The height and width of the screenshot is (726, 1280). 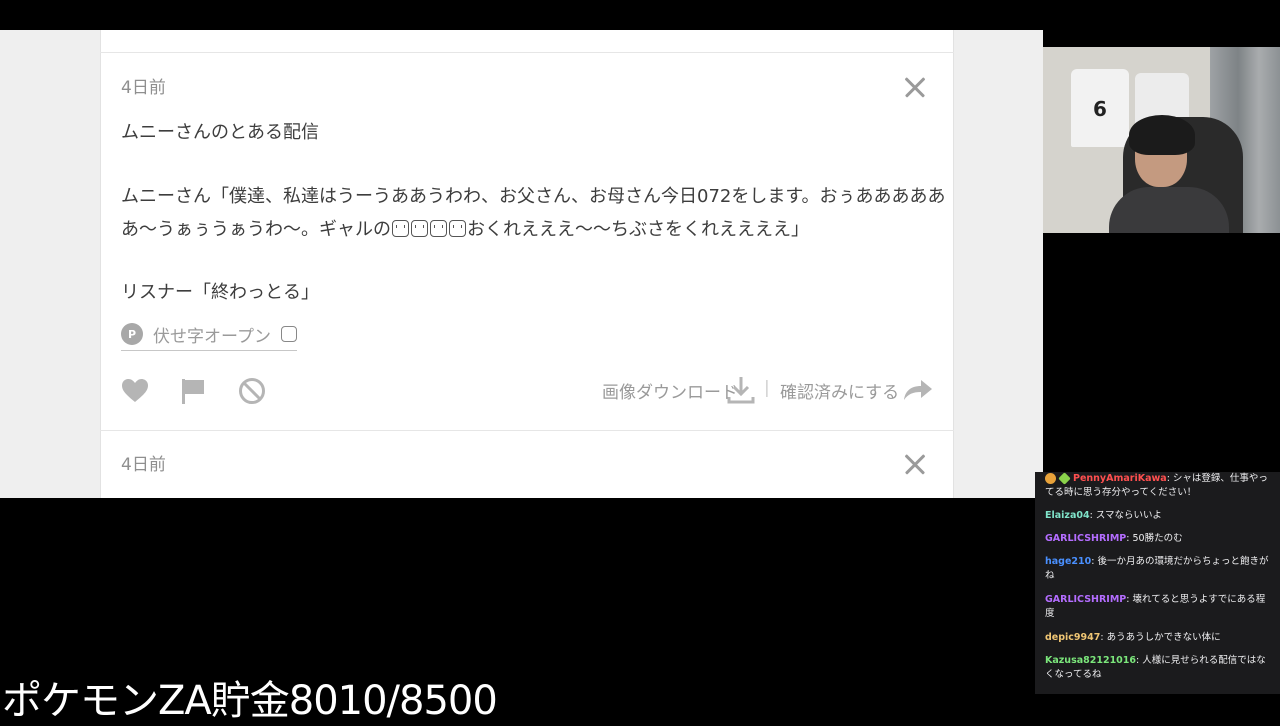 I want to click on chat-message: hage210: 後一か月あの環境だからちょっと飽きがね, so click(x=1159, y=569).